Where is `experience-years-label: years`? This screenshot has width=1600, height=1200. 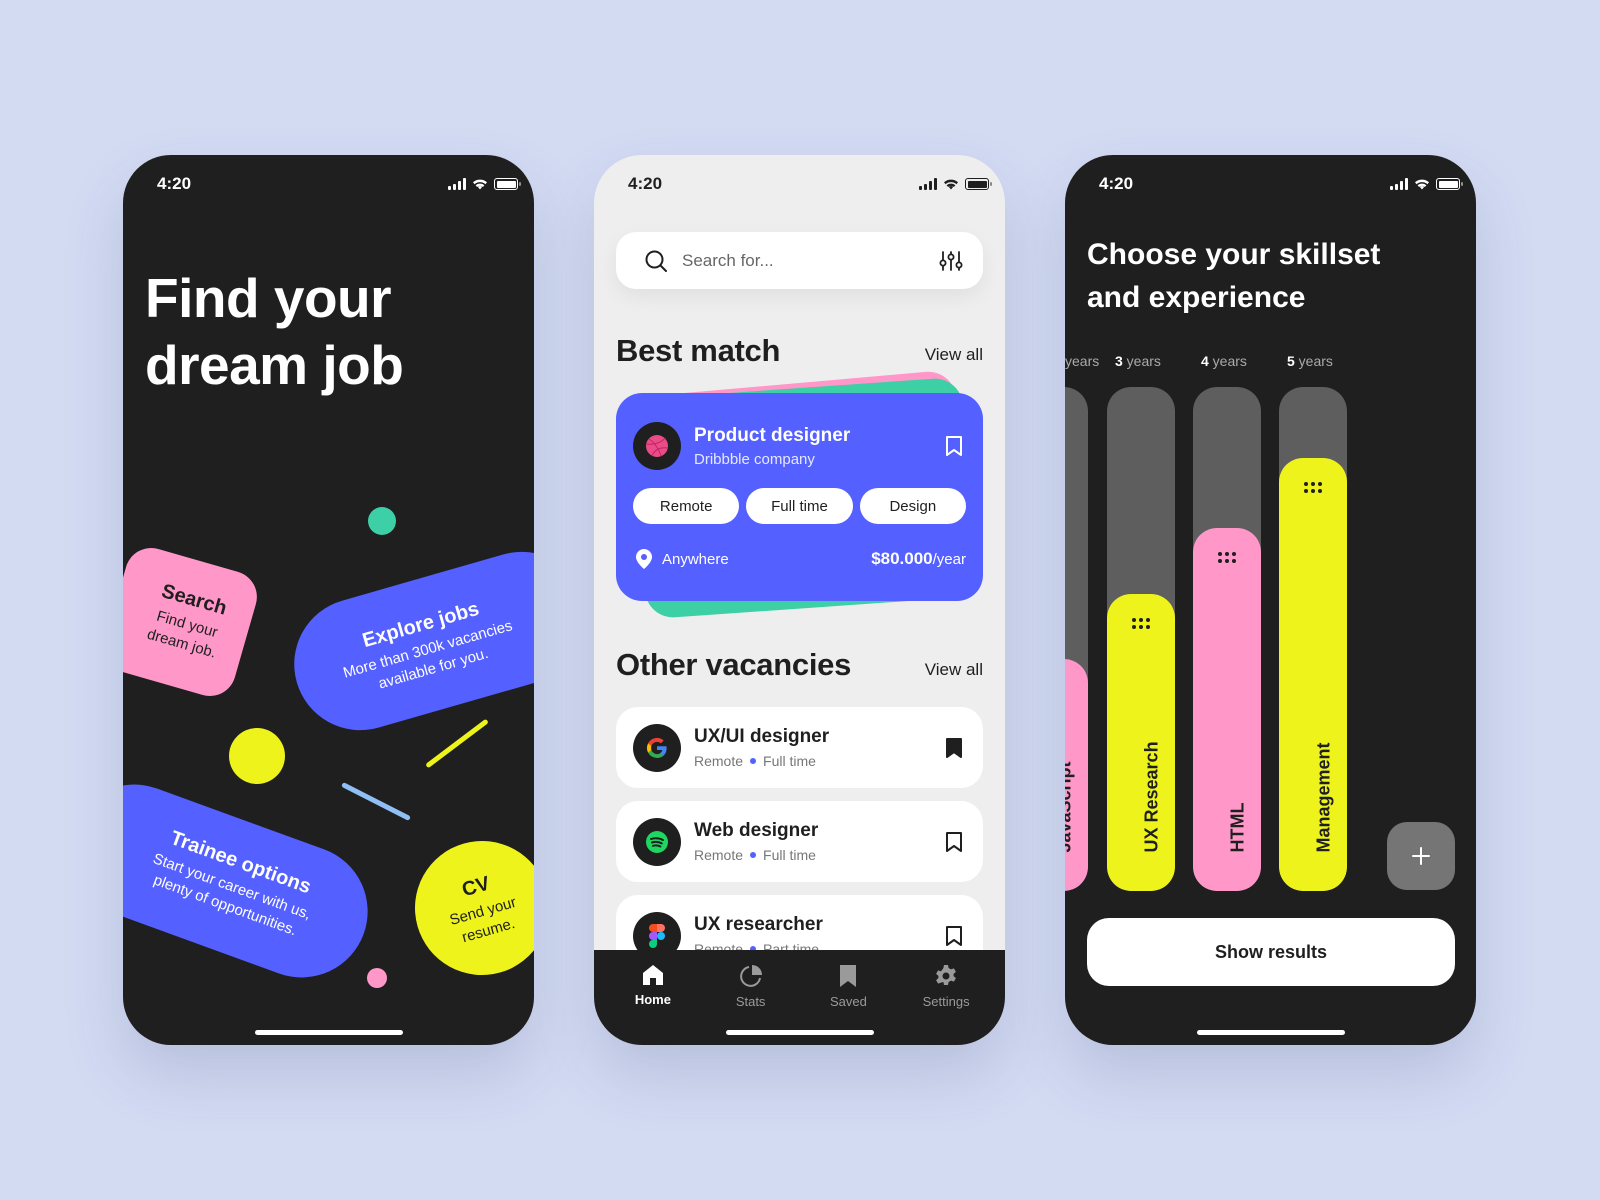
experience-years-label: years is located at coordinates (1082, 361).